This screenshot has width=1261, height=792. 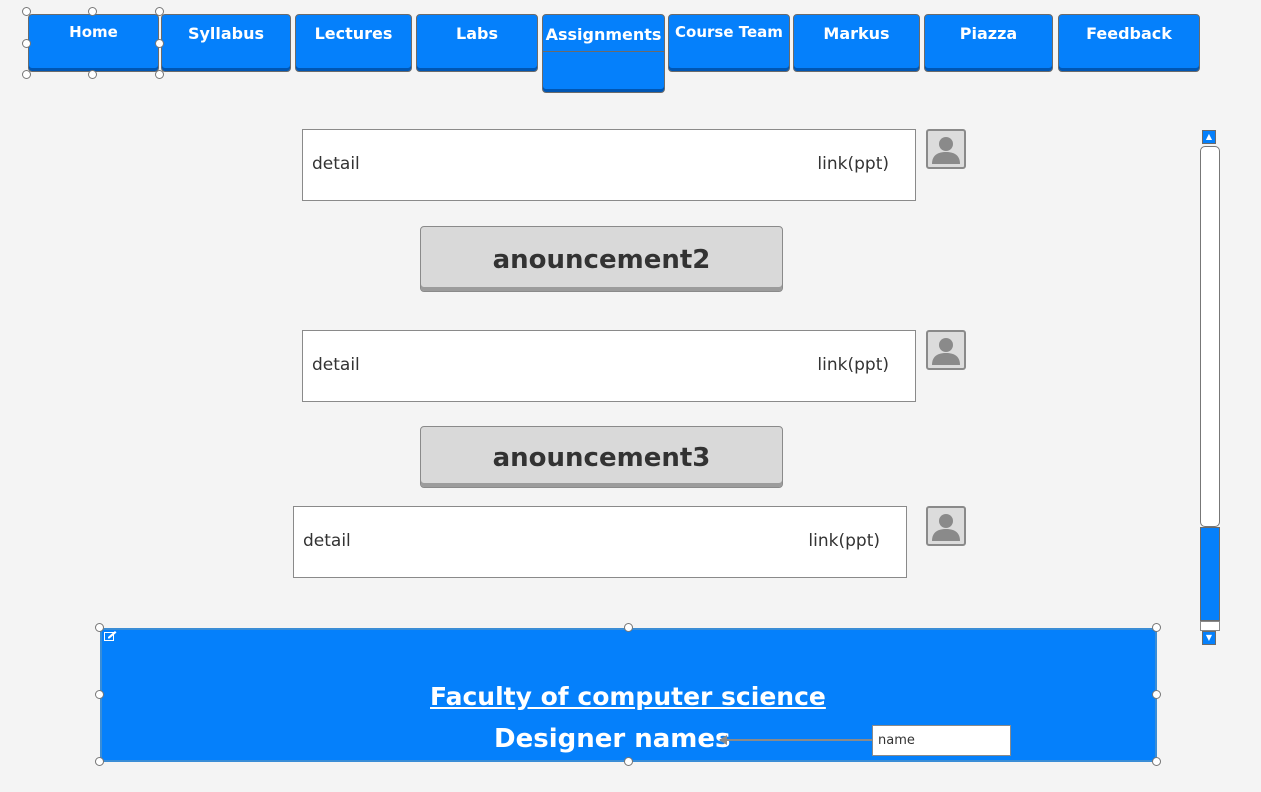 I want to click on nav-assignments-label: Assignments, so click(x=603, y=33).